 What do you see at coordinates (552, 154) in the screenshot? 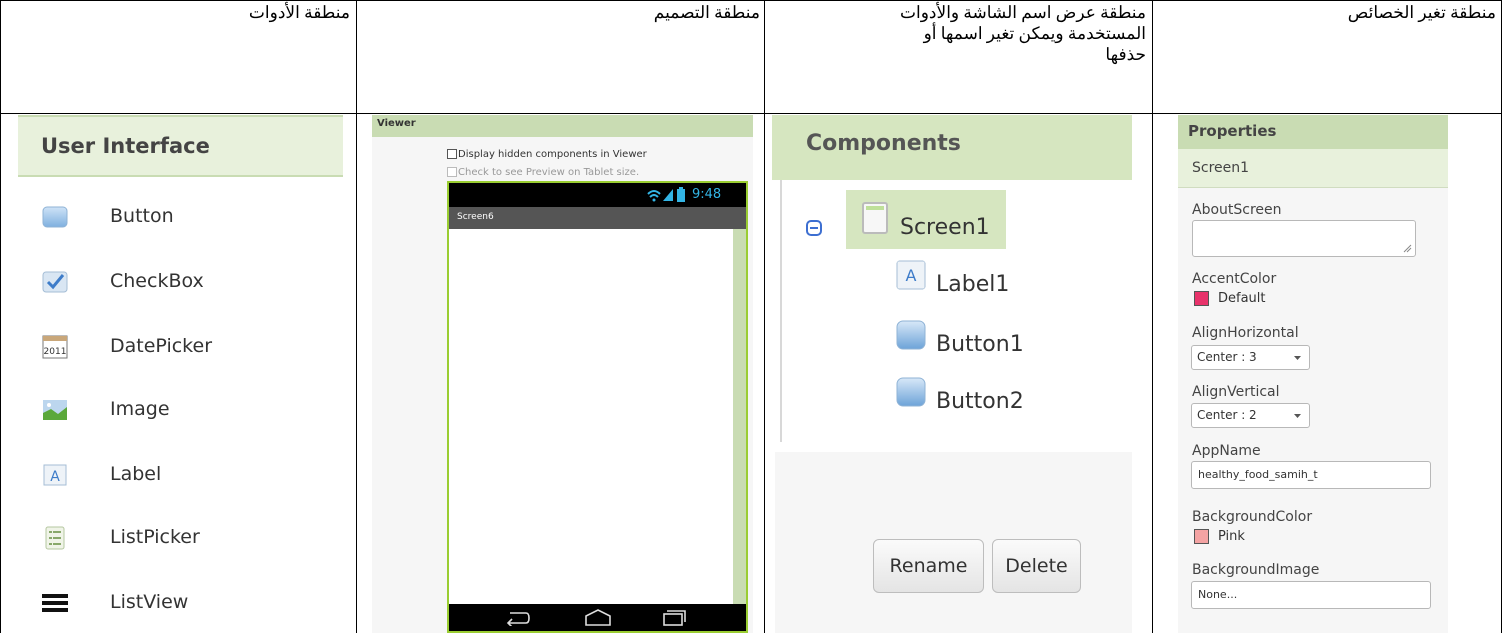
I see `hidden-components-text: Display hidden components in Viewer` at bounding box center [552, 154].